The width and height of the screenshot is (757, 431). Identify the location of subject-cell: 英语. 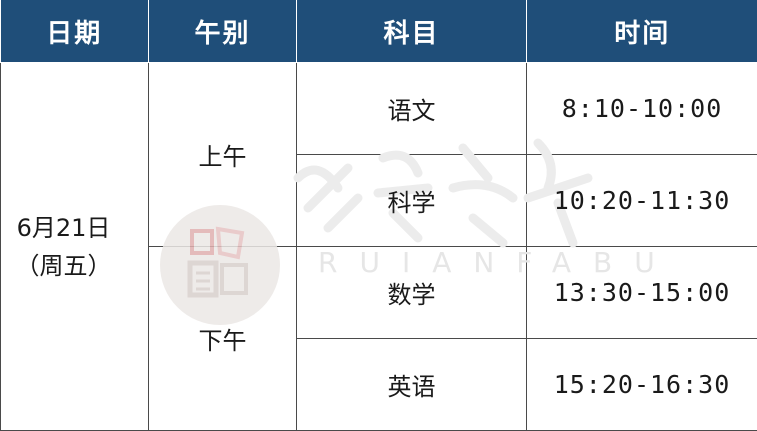
(411, 384).